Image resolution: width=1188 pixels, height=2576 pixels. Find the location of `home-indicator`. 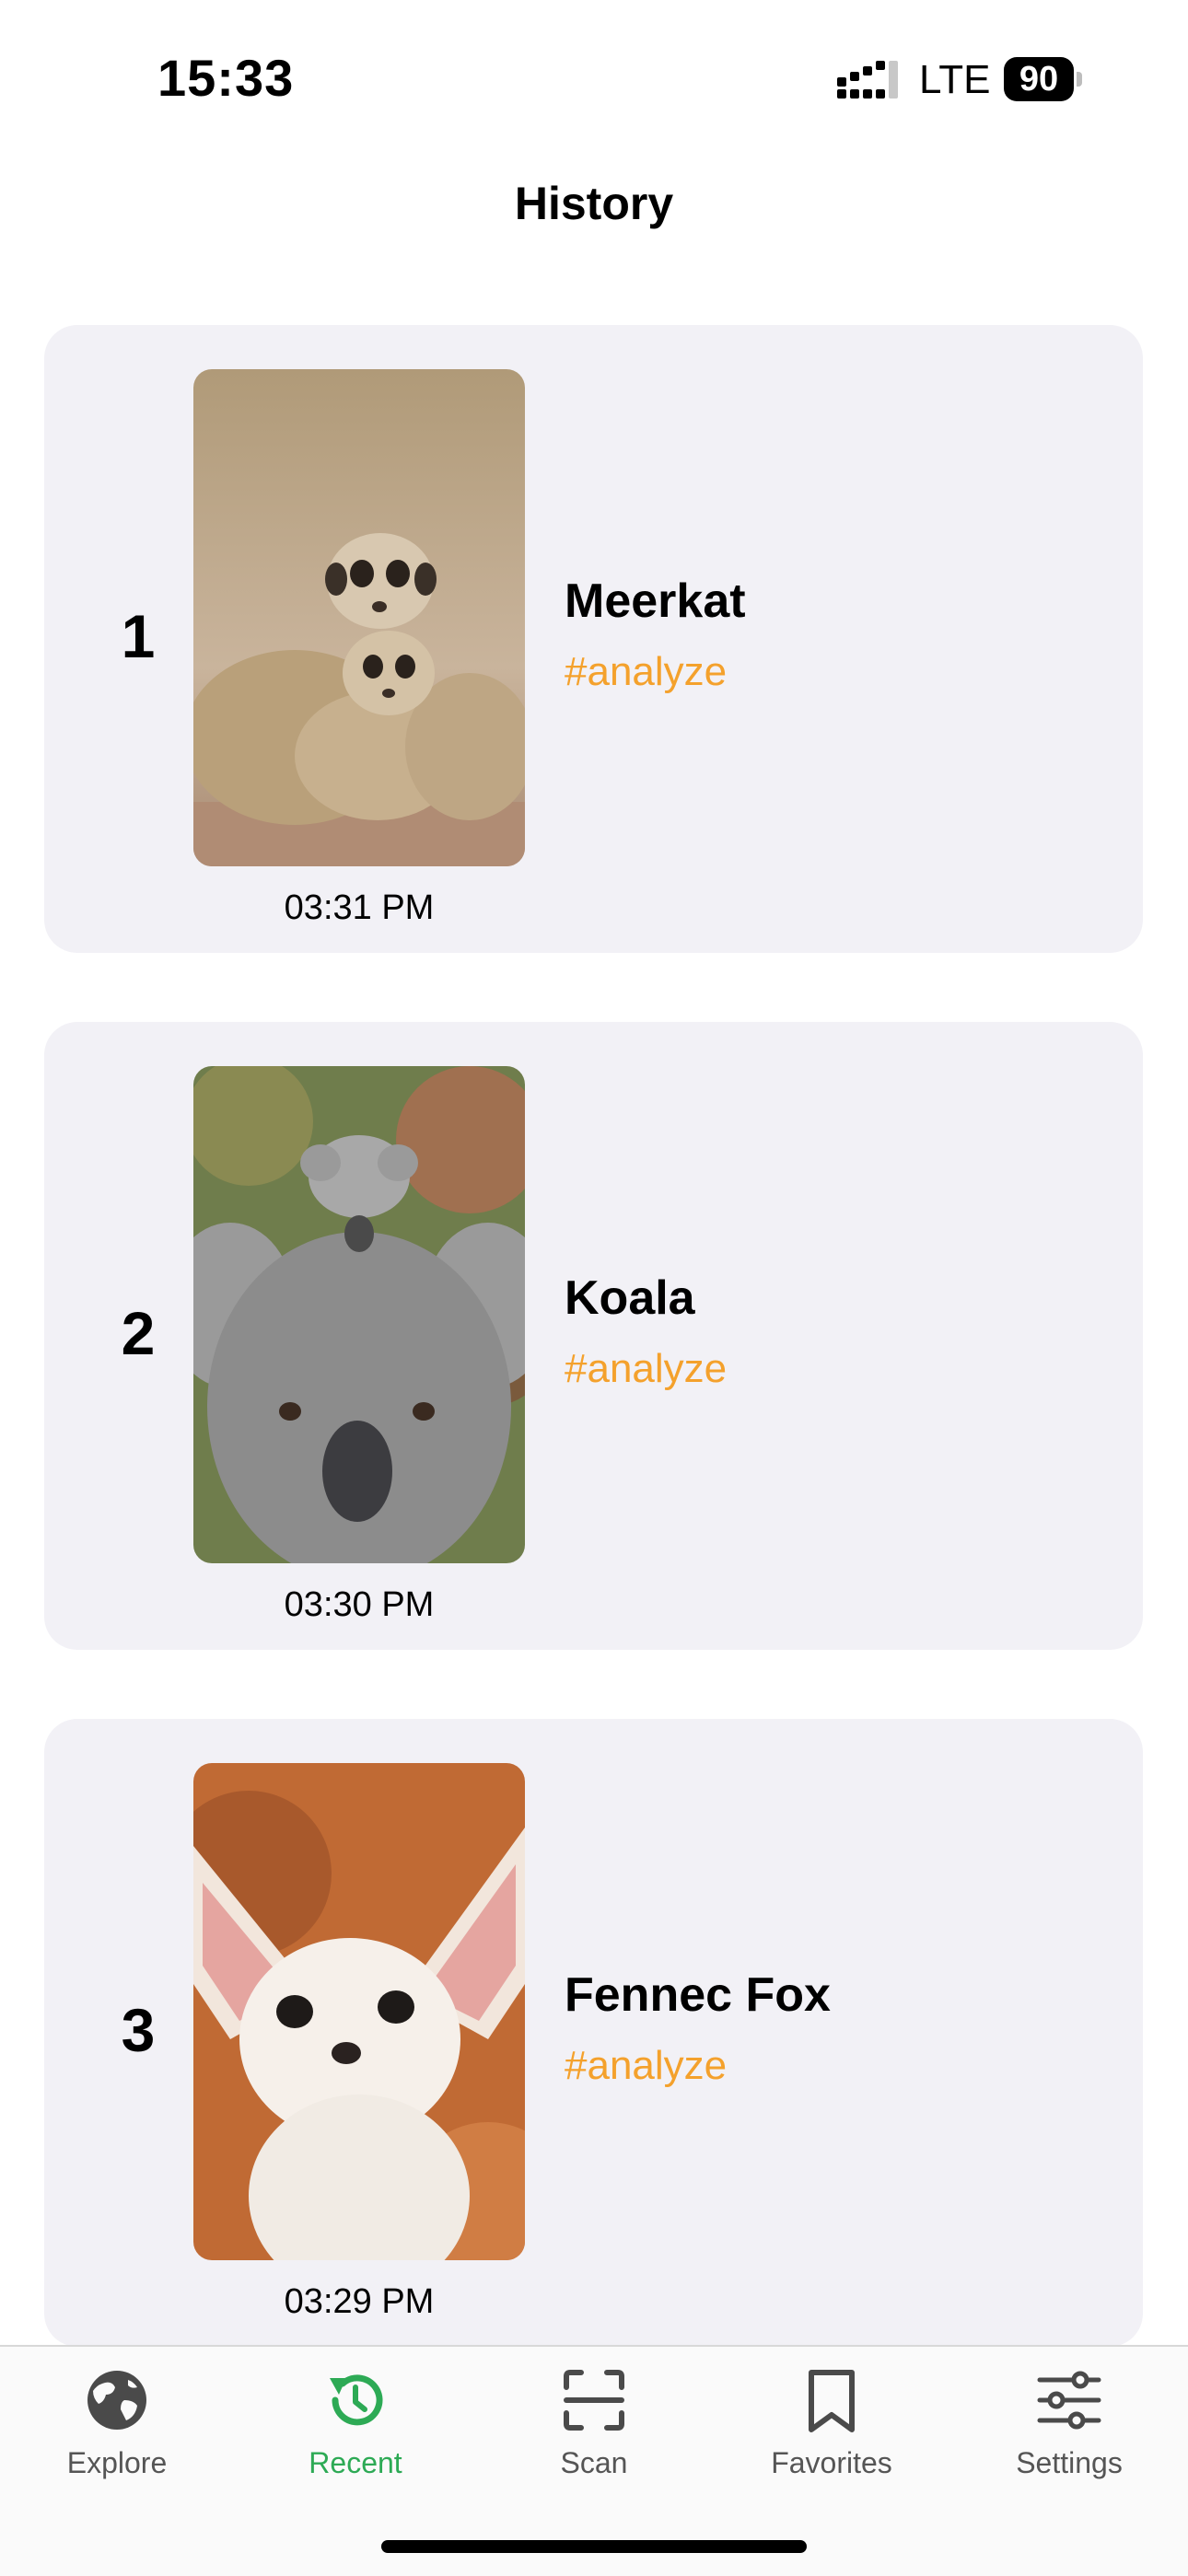

home-indicator is located at coordinates (594, 2546).